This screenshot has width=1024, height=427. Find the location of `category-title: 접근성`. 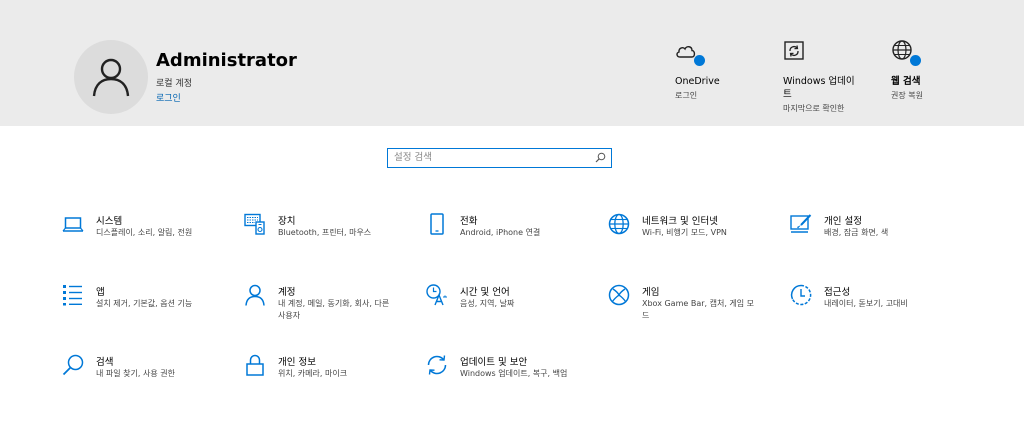

category-title: 접근성 is located at coordinates (837, 292).